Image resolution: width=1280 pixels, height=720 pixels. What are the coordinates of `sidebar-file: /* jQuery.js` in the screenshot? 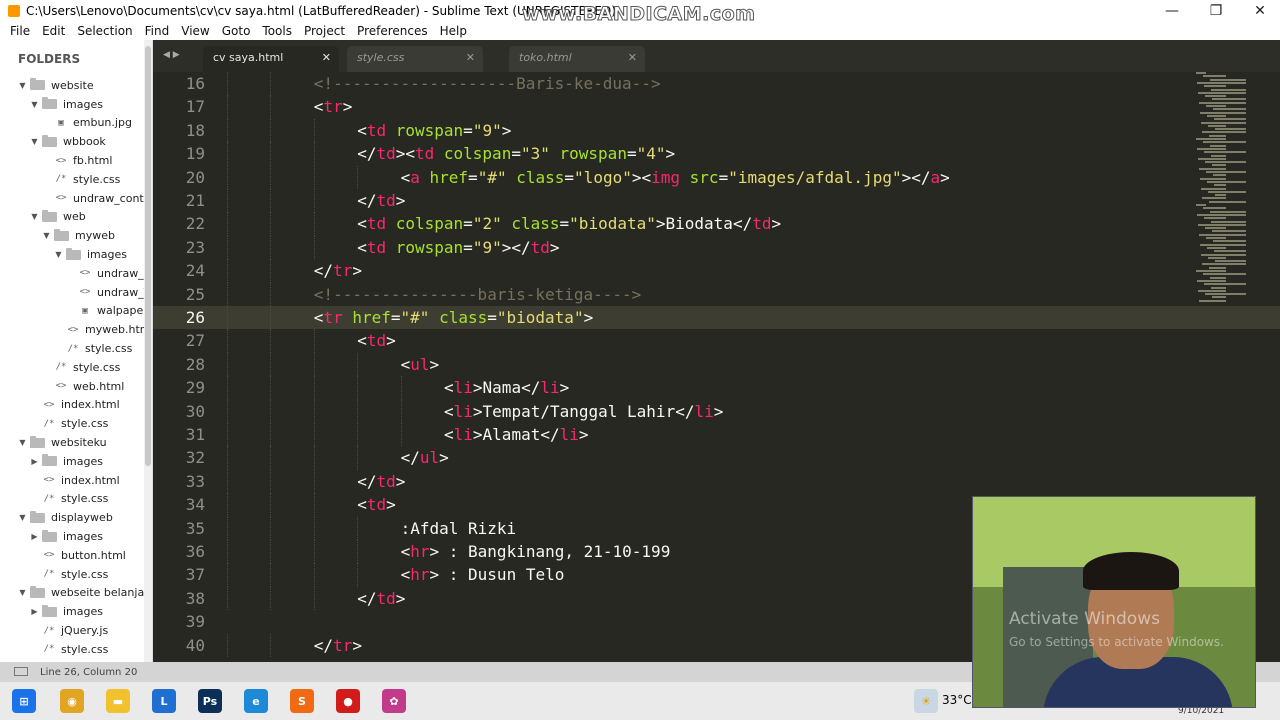 It's located at (76, 630).